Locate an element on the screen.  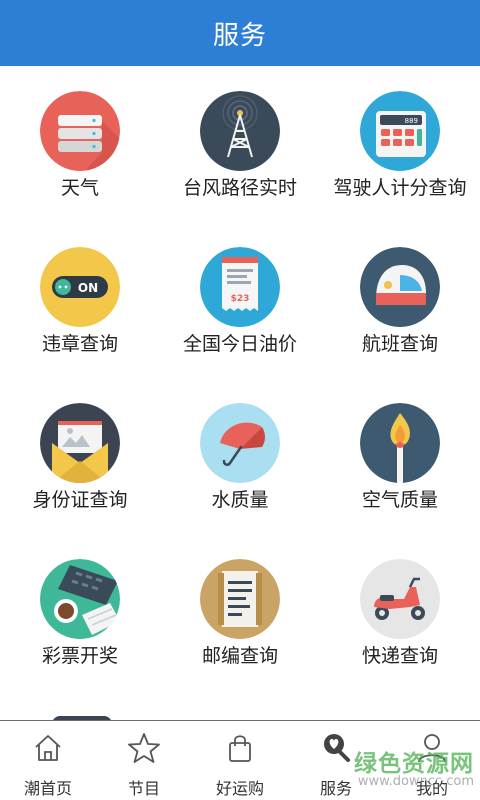
service-violation: ON 违章查询 is located at coordinates (80, 300).